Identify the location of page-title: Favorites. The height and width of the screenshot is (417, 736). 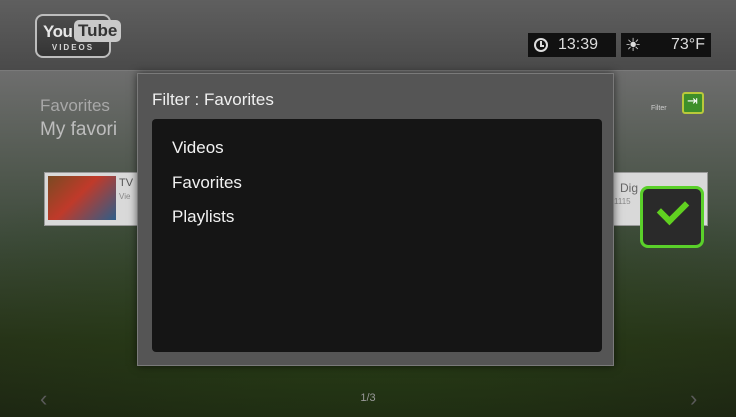
(75, 105).